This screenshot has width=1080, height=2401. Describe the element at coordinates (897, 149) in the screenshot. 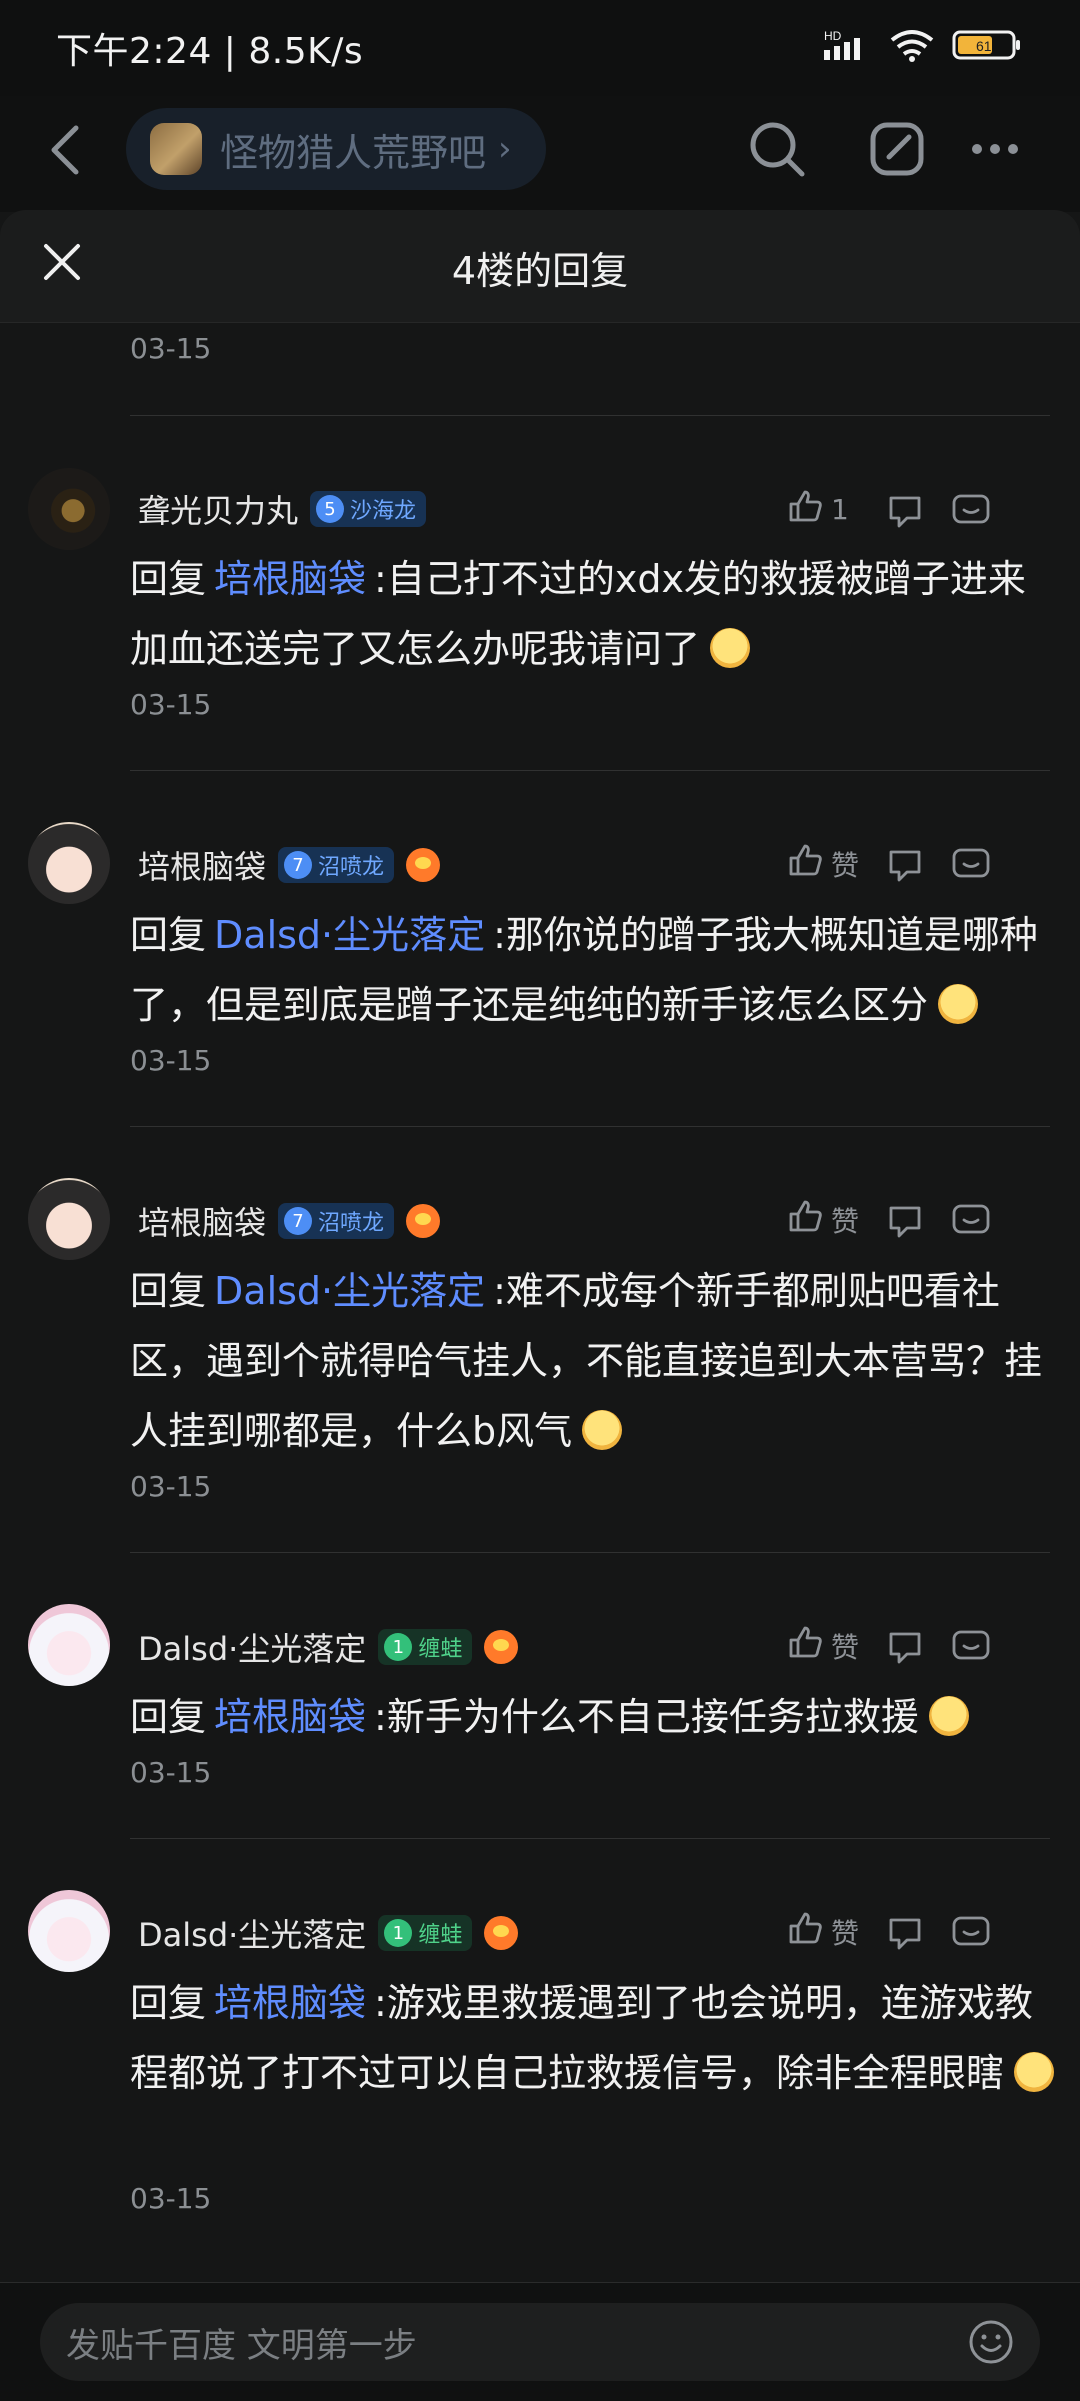

I see `compose-icon` at that location.